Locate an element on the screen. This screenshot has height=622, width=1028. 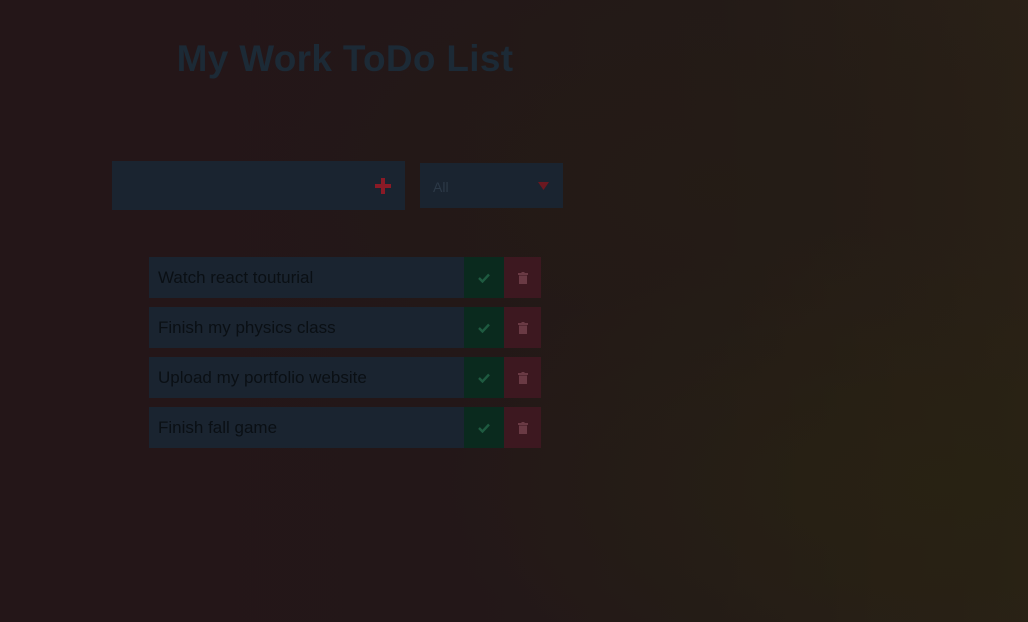
todo-item: Finish my physics class is located at coordinates (345, 327).